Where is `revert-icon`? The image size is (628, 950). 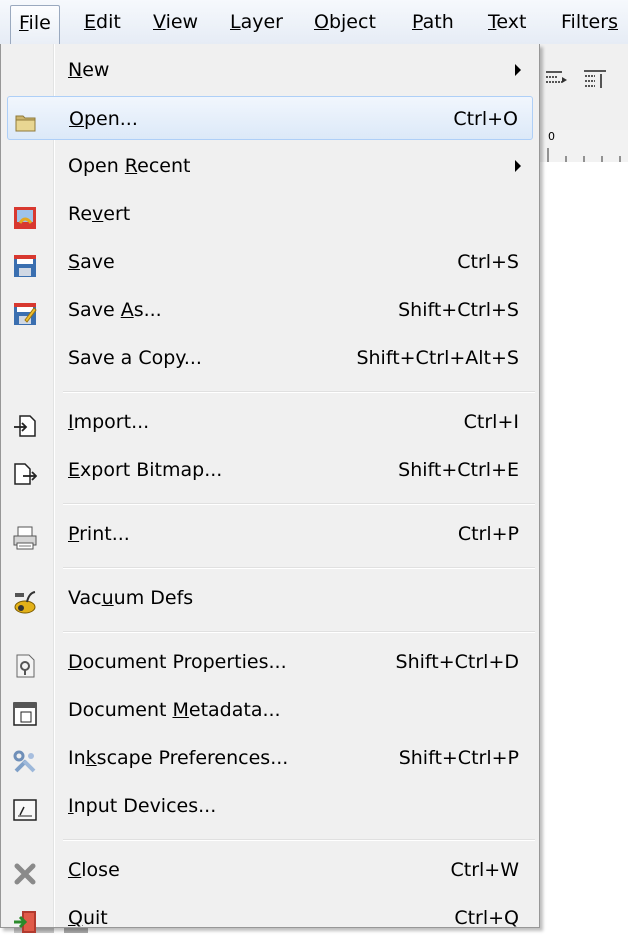 revert-icon is located at coordinates (25, 215).